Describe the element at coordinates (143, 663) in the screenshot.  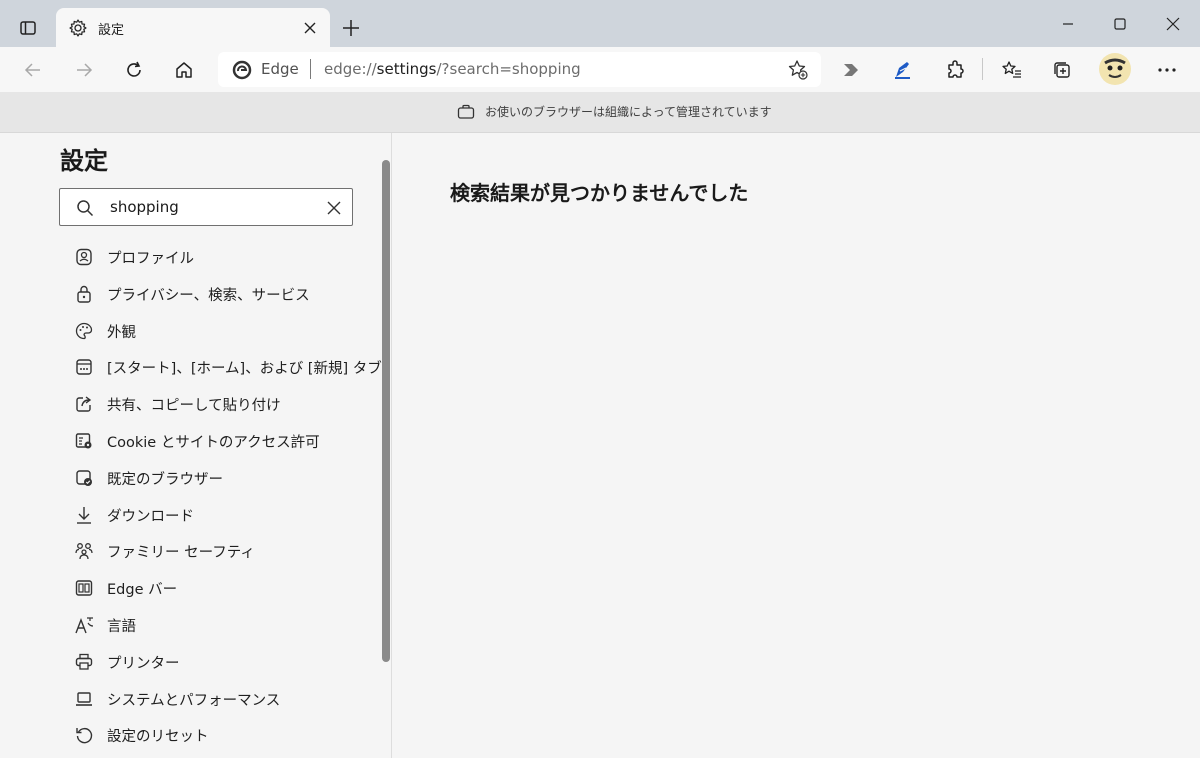
I see `sidebar-item-label: プリンター` at that location.